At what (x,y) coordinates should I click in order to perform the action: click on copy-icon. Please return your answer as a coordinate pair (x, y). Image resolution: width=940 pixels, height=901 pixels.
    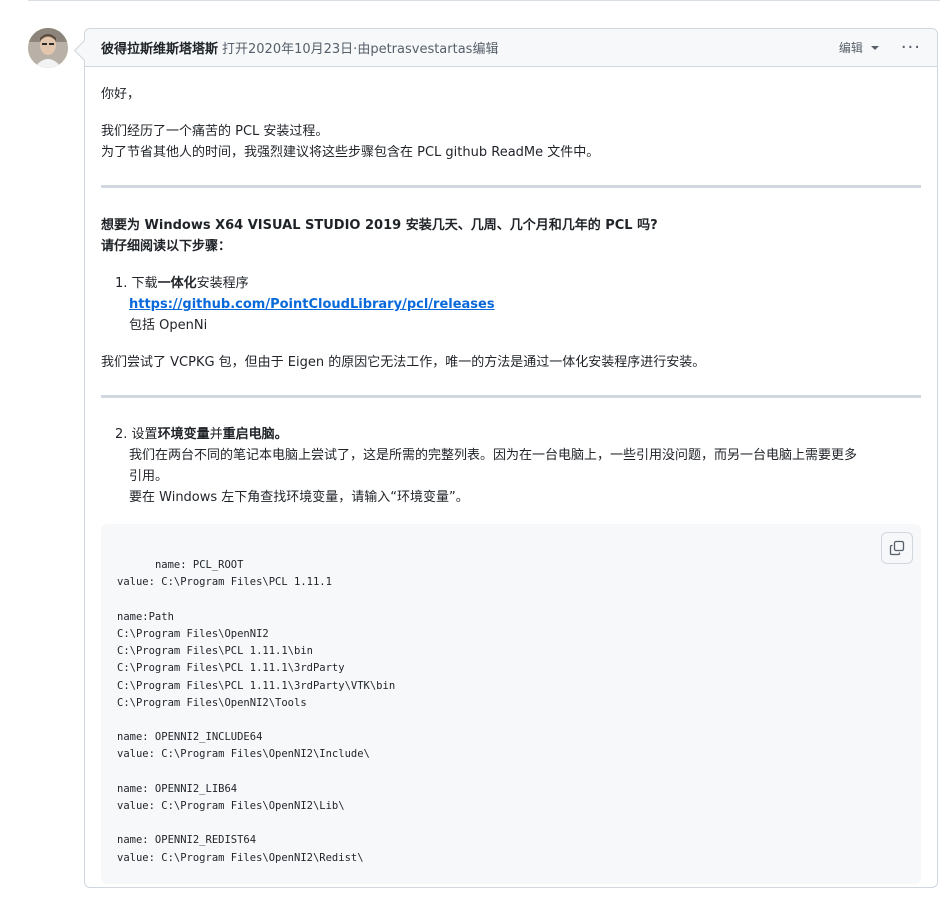
    Looking at the image, I should click on (897, 548).